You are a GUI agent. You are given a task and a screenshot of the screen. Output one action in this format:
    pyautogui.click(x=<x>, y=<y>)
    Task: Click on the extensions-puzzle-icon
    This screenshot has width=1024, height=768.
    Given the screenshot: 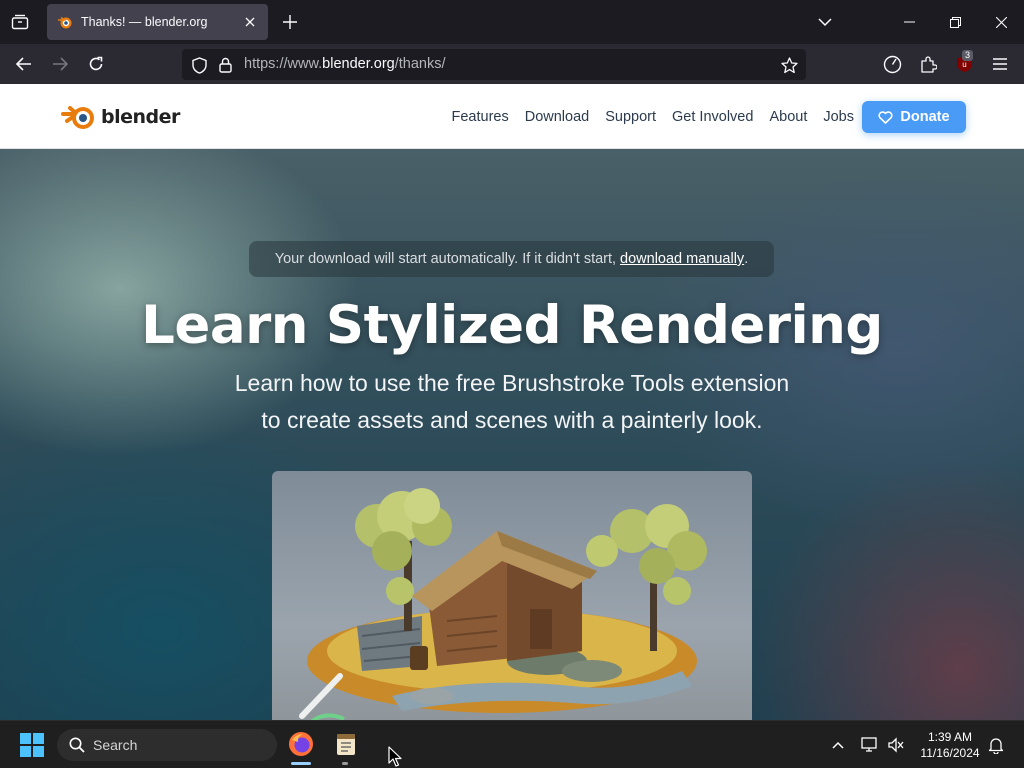 What is the action you would take?
    pyautogui.click(x=928, y=64)
    